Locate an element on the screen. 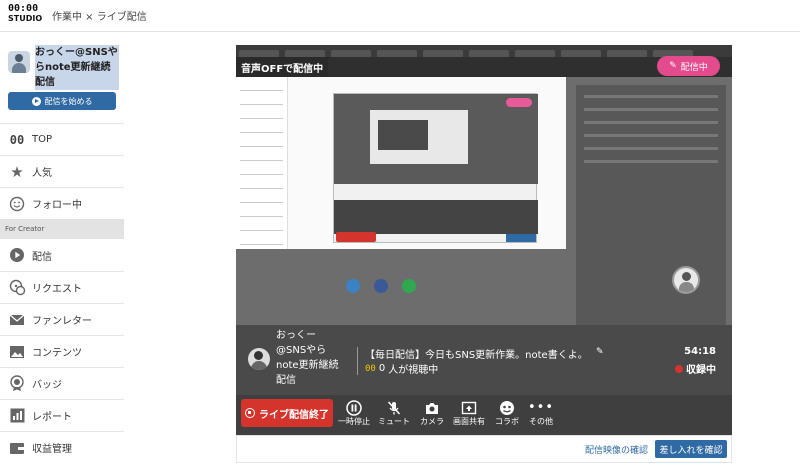 The width and height of the screenshot is (800, 468). sidebar-item-label: レポート is located at coordinates (52, 417).